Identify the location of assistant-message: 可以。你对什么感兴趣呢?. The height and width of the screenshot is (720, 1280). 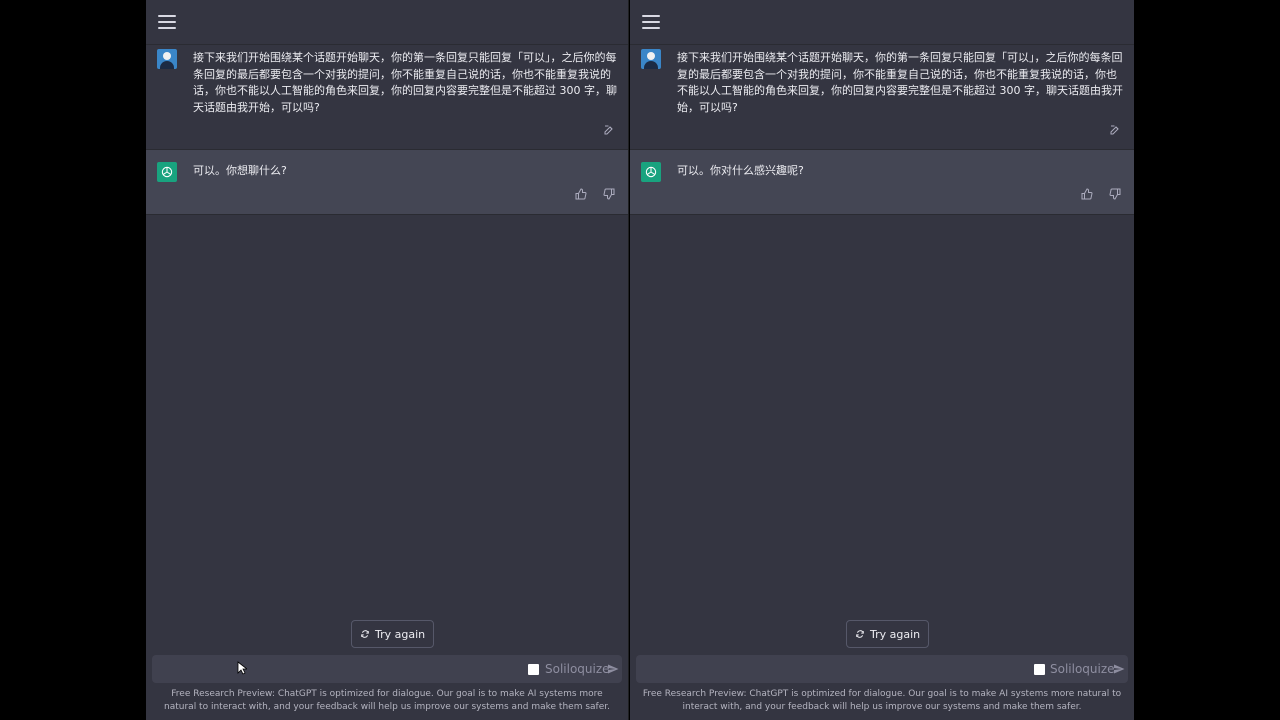
(882, 182).